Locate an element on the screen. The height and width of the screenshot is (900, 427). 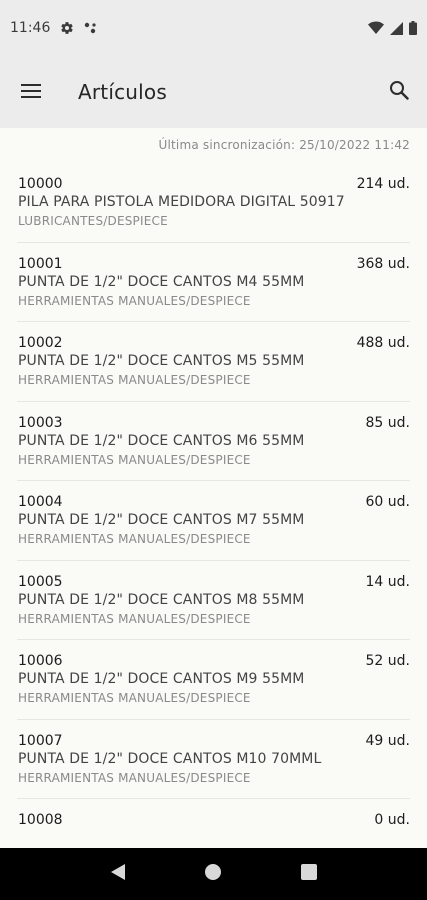
item-code: 10001 is located at coordinates (40, 263).